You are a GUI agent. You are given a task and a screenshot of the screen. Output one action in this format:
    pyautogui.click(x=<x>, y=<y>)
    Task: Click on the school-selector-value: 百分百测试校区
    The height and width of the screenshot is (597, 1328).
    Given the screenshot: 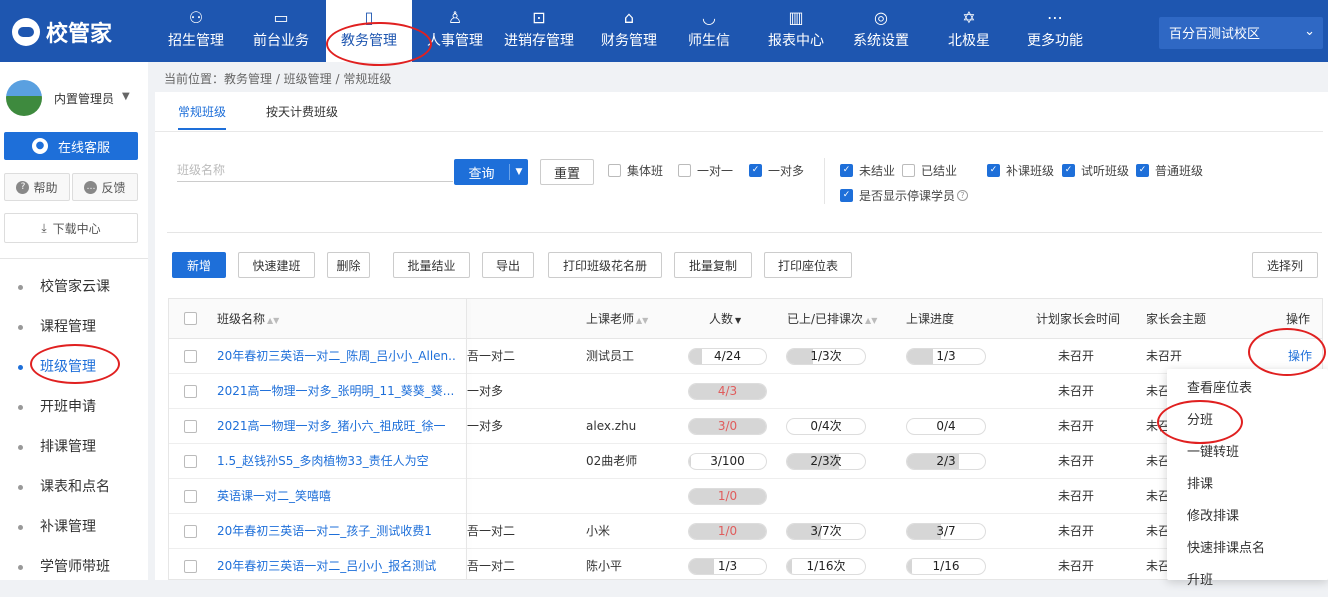 What is the action you would take?
    pyautogui.click(x=1215, y=34)
    